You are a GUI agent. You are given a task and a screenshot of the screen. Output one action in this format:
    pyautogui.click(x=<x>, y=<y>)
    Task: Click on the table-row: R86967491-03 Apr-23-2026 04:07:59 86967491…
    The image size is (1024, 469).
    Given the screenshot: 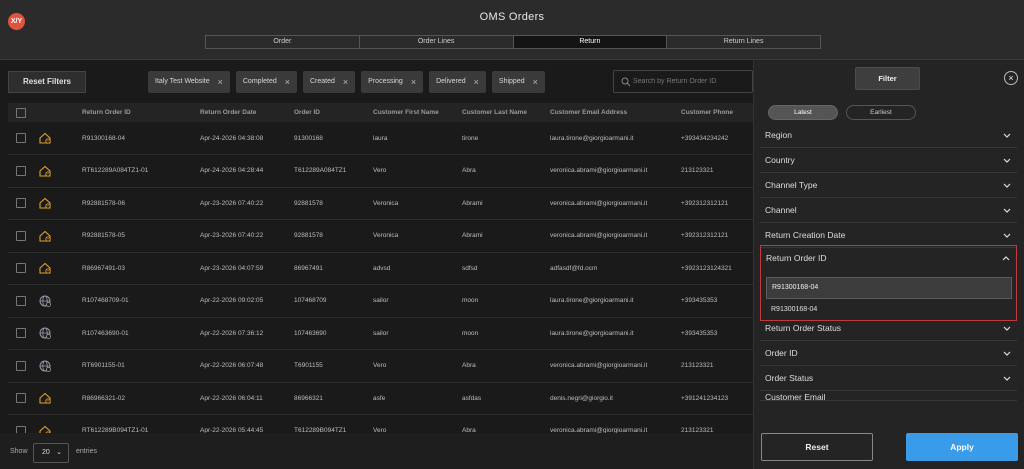 What is the action you would take?
    pyautogui.click(x=380, y=268)
    